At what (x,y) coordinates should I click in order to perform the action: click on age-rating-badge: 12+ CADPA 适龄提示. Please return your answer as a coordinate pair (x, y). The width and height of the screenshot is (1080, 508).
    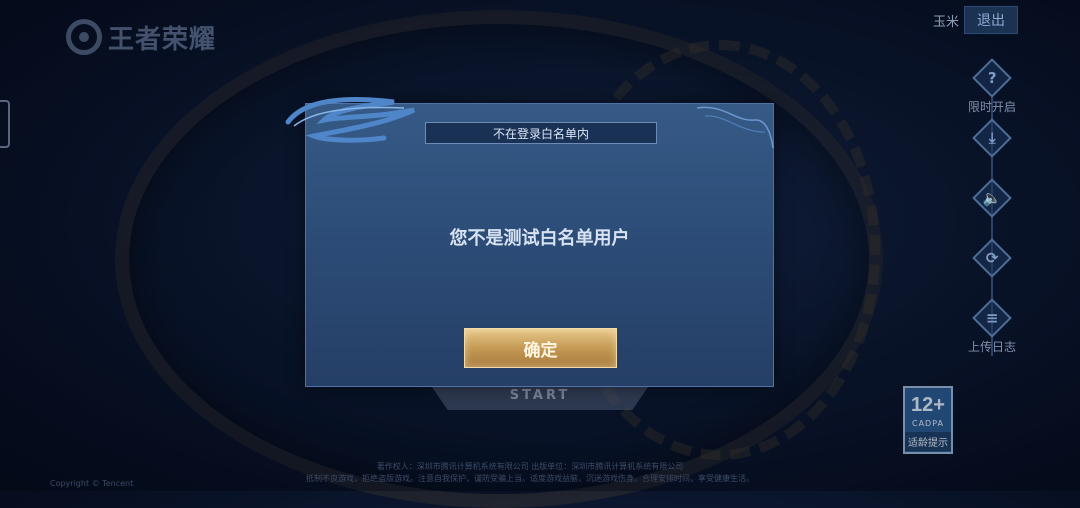
    Looking at the image, I should click on (928, 420).